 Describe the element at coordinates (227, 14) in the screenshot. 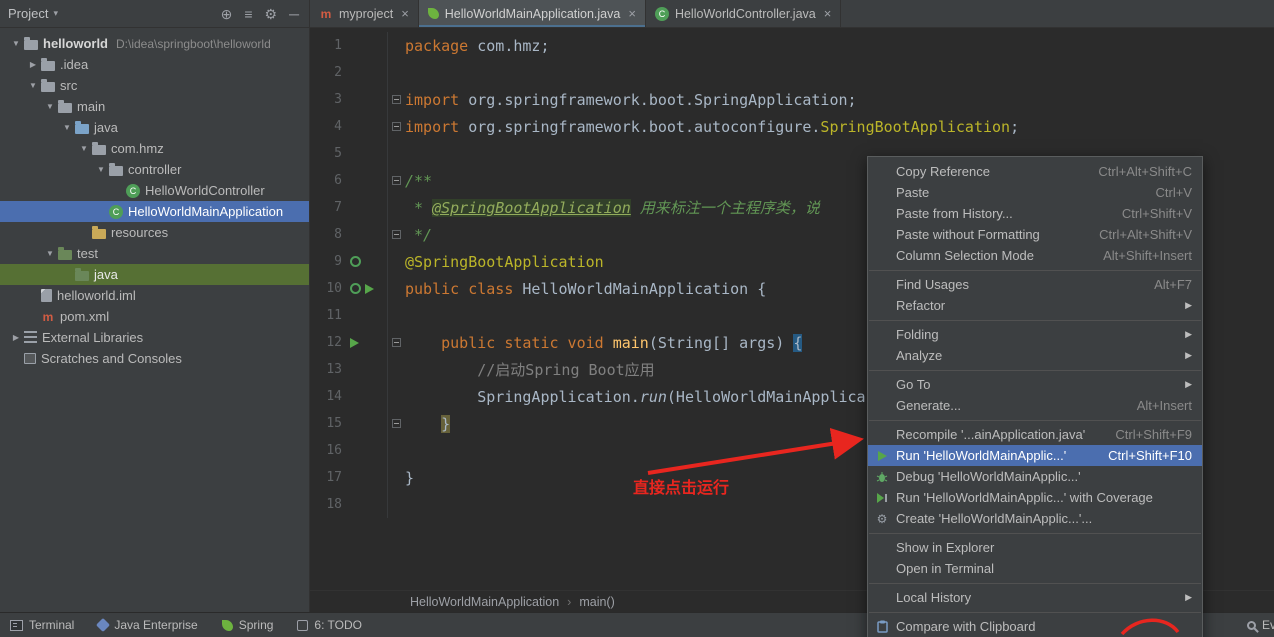

I see `locate-file-icon: ⊕` at that location.